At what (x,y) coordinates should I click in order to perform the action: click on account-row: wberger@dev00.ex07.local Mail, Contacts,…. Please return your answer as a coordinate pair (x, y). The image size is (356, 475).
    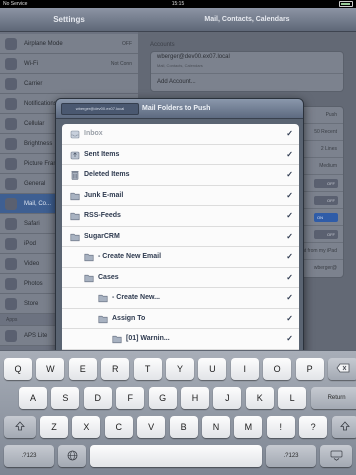
    Looking at the image, I should click on (247, 63).